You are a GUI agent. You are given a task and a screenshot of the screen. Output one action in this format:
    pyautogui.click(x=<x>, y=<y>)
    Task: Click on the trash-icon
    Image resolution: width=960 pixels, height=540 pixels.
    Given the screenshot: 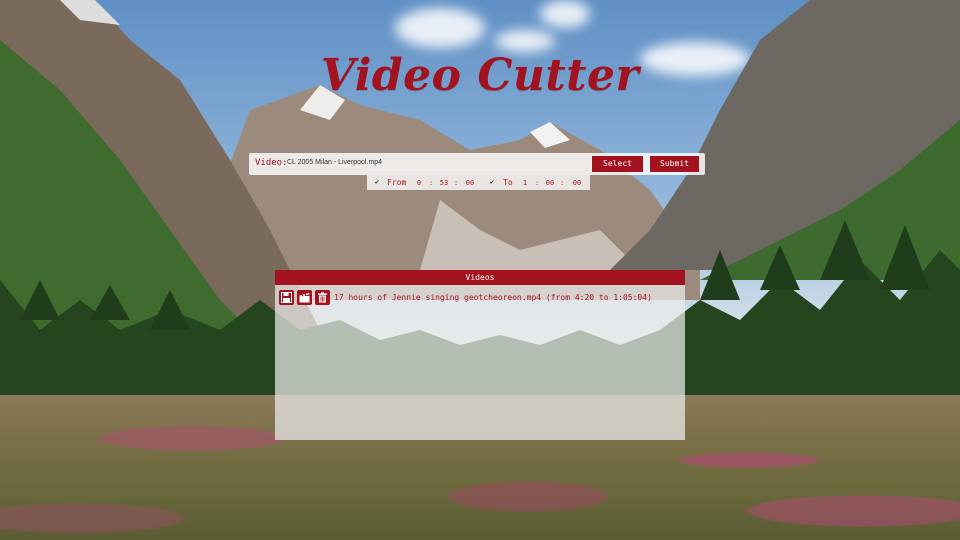 What is the action you would take?
    pyautogui.click(x=322, y=297)
    